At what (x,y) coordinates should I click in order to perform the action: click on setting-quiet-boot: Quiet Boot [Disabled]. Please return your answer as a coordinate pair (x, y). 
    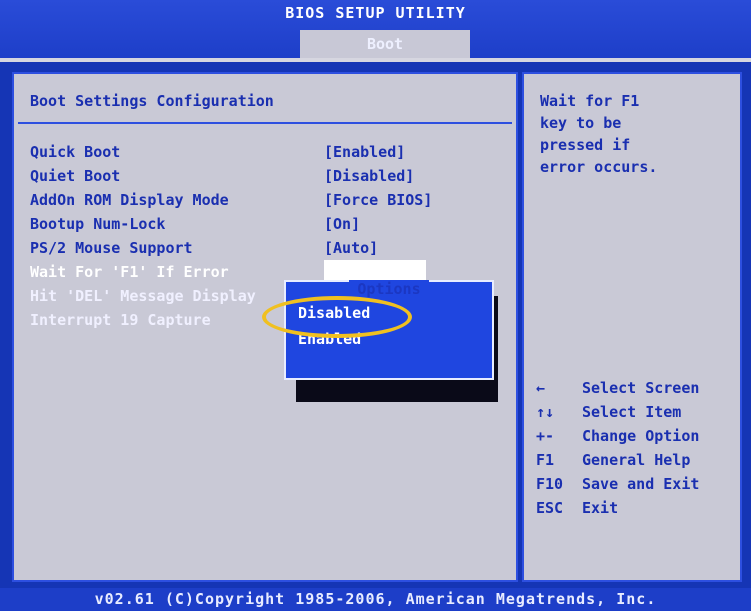
    Looking at the image, I should click on (222, 176).